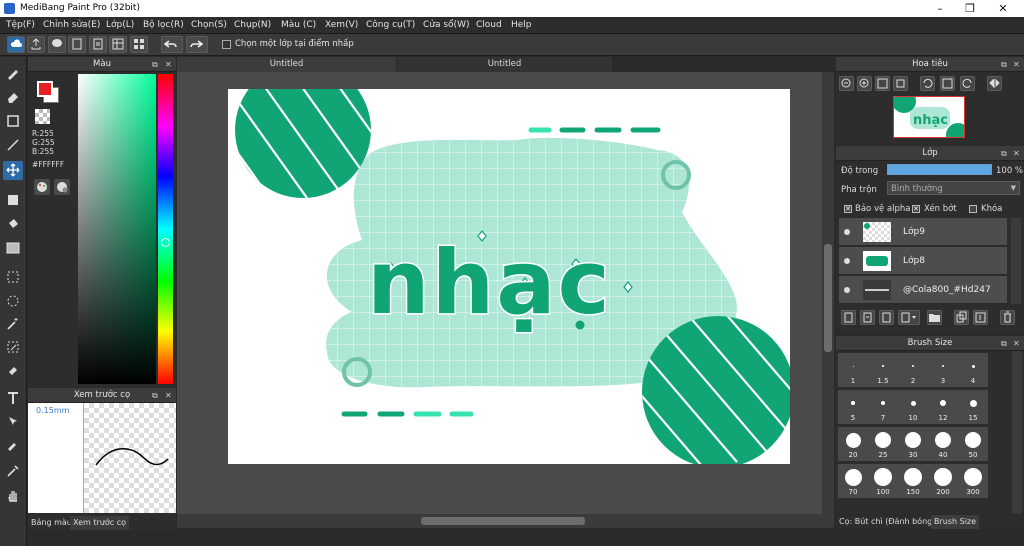  I want to click on zoom-in-button, so click(864, 83).